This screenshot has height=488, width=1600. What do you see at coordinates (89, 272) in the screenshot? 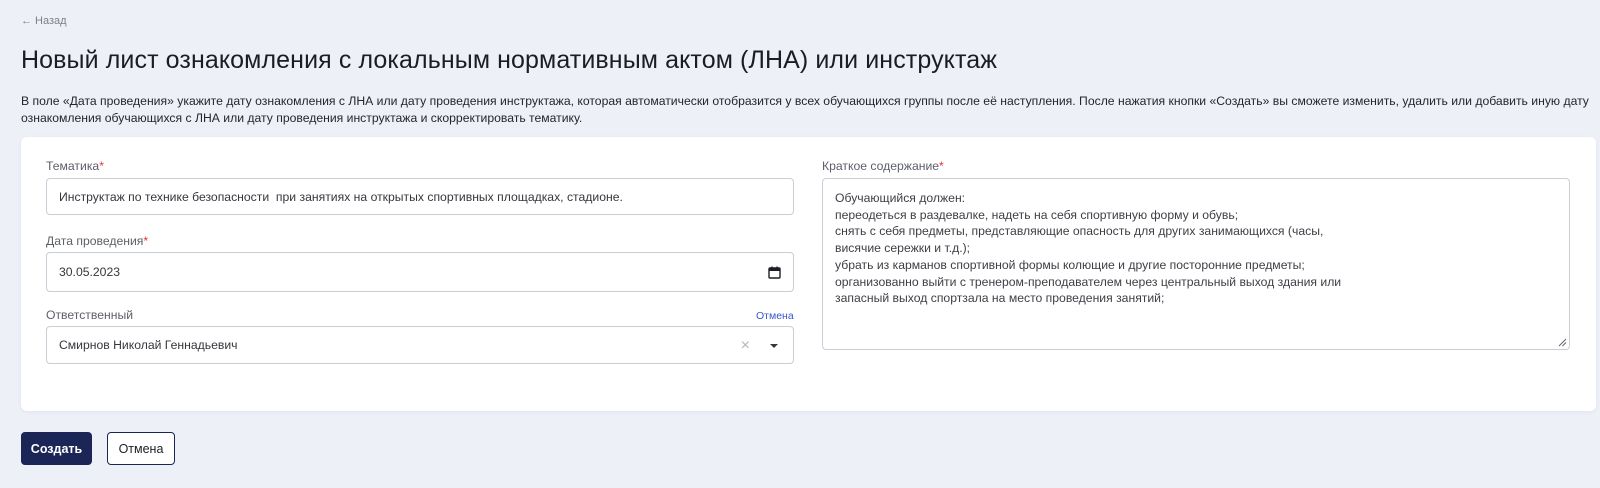
I see `date-value: 30.05.2023` at bounding box center [89, 272].